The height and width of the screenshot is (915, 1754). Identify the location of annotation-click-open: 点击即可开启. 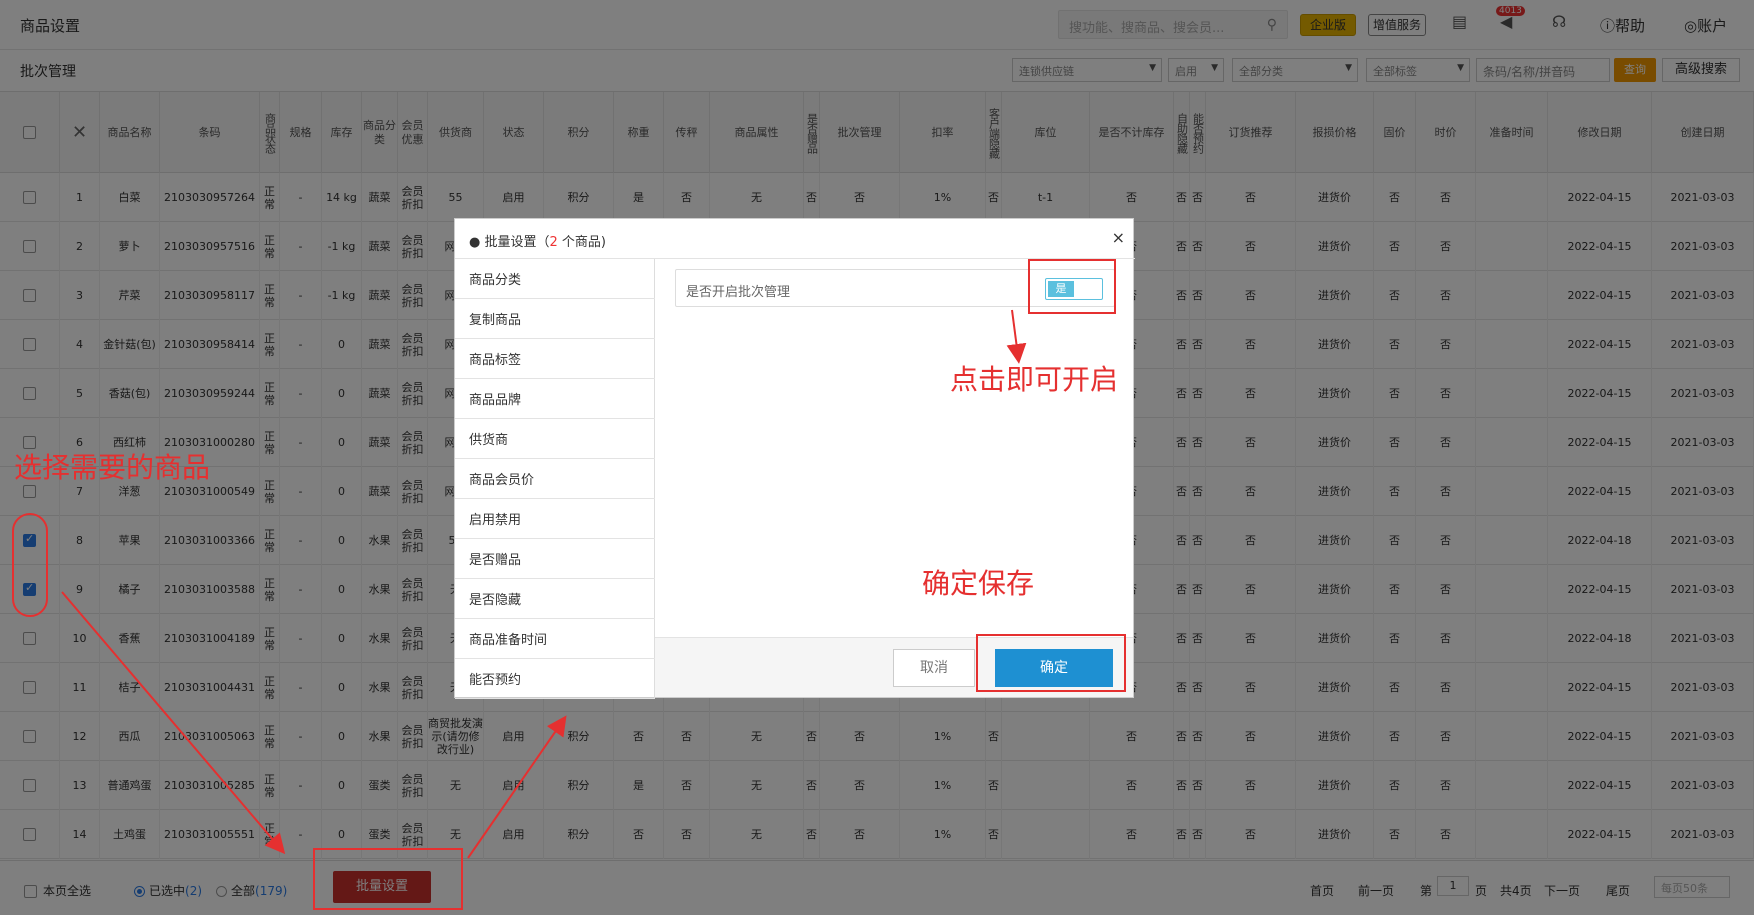
(1034, 379).